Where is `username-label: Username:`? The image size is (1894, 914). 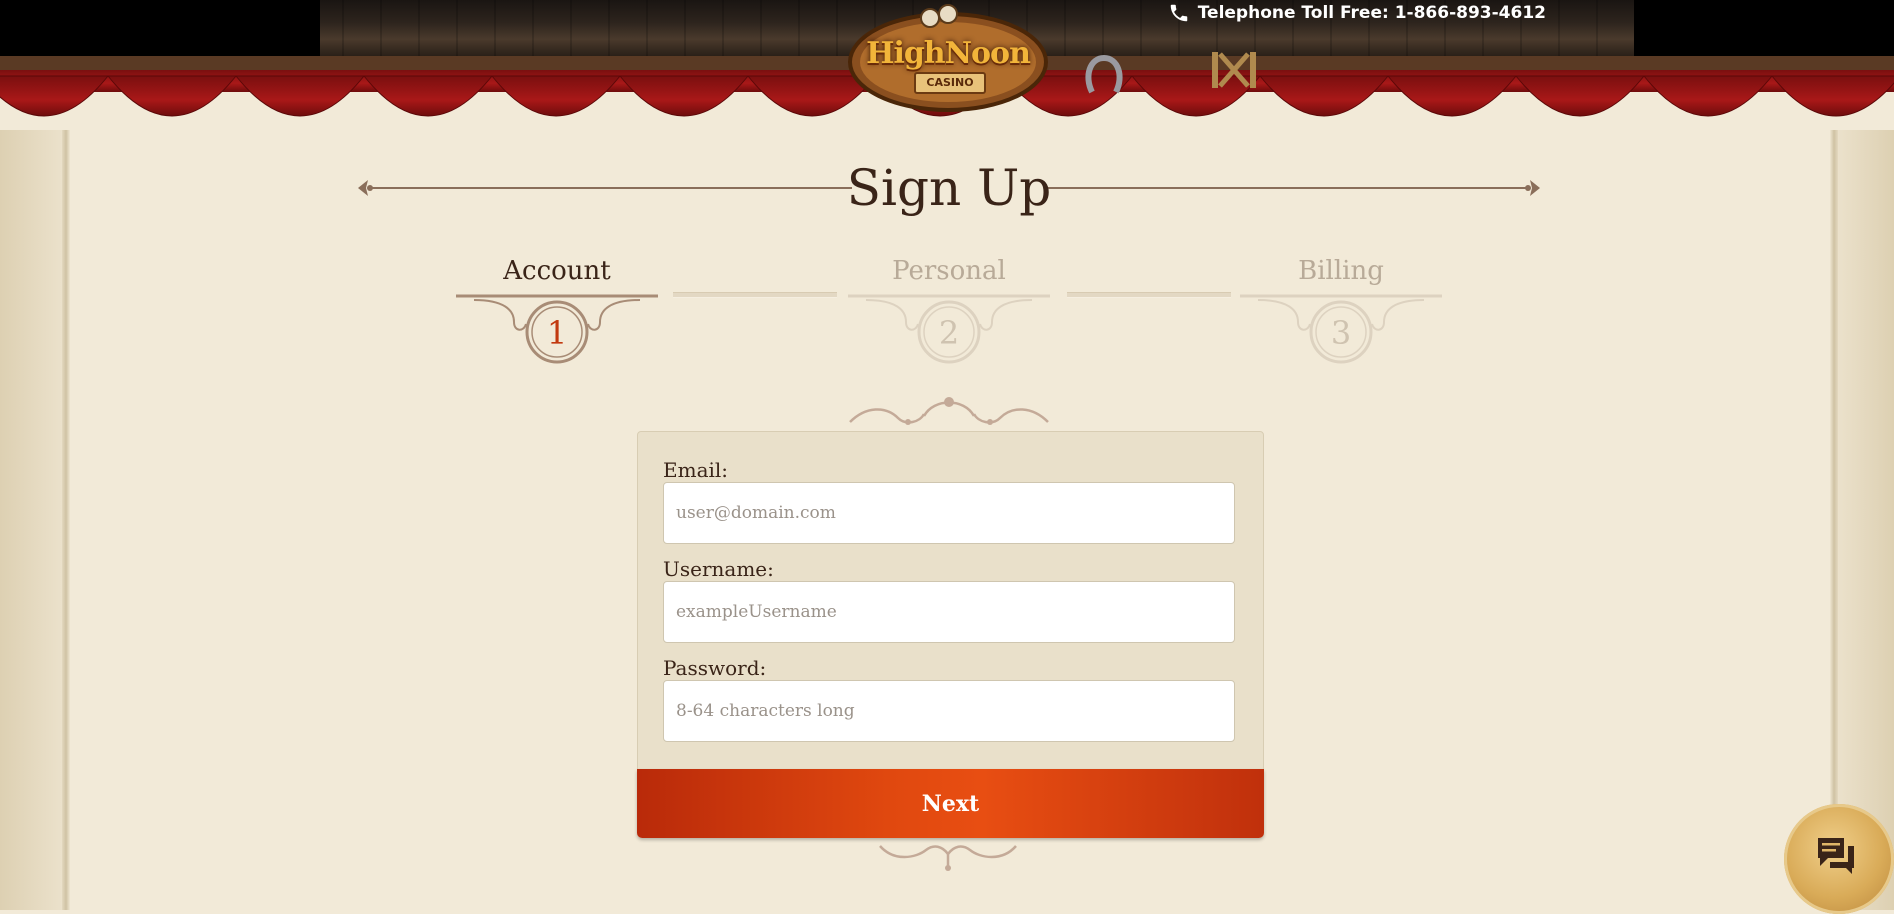 username-label: Username: is located at coordinates (718, 569).